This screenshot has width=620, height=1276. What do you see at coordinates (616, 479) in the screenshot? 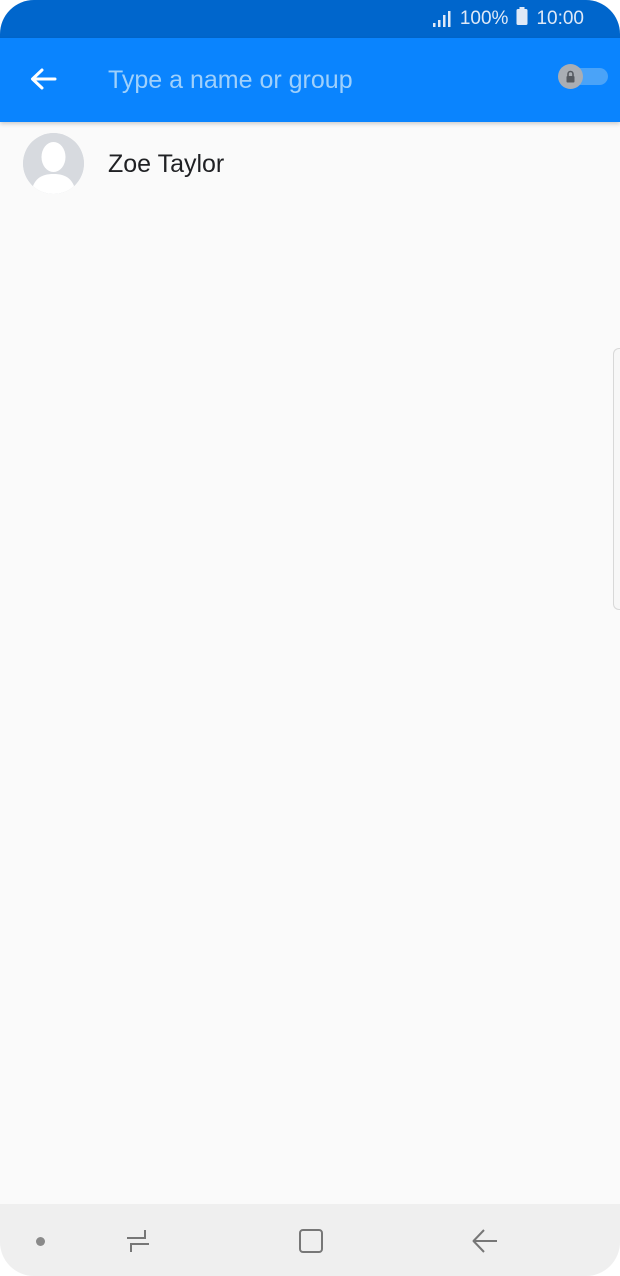
I see `edge-panel-handle` at bounding box center [616, 479].